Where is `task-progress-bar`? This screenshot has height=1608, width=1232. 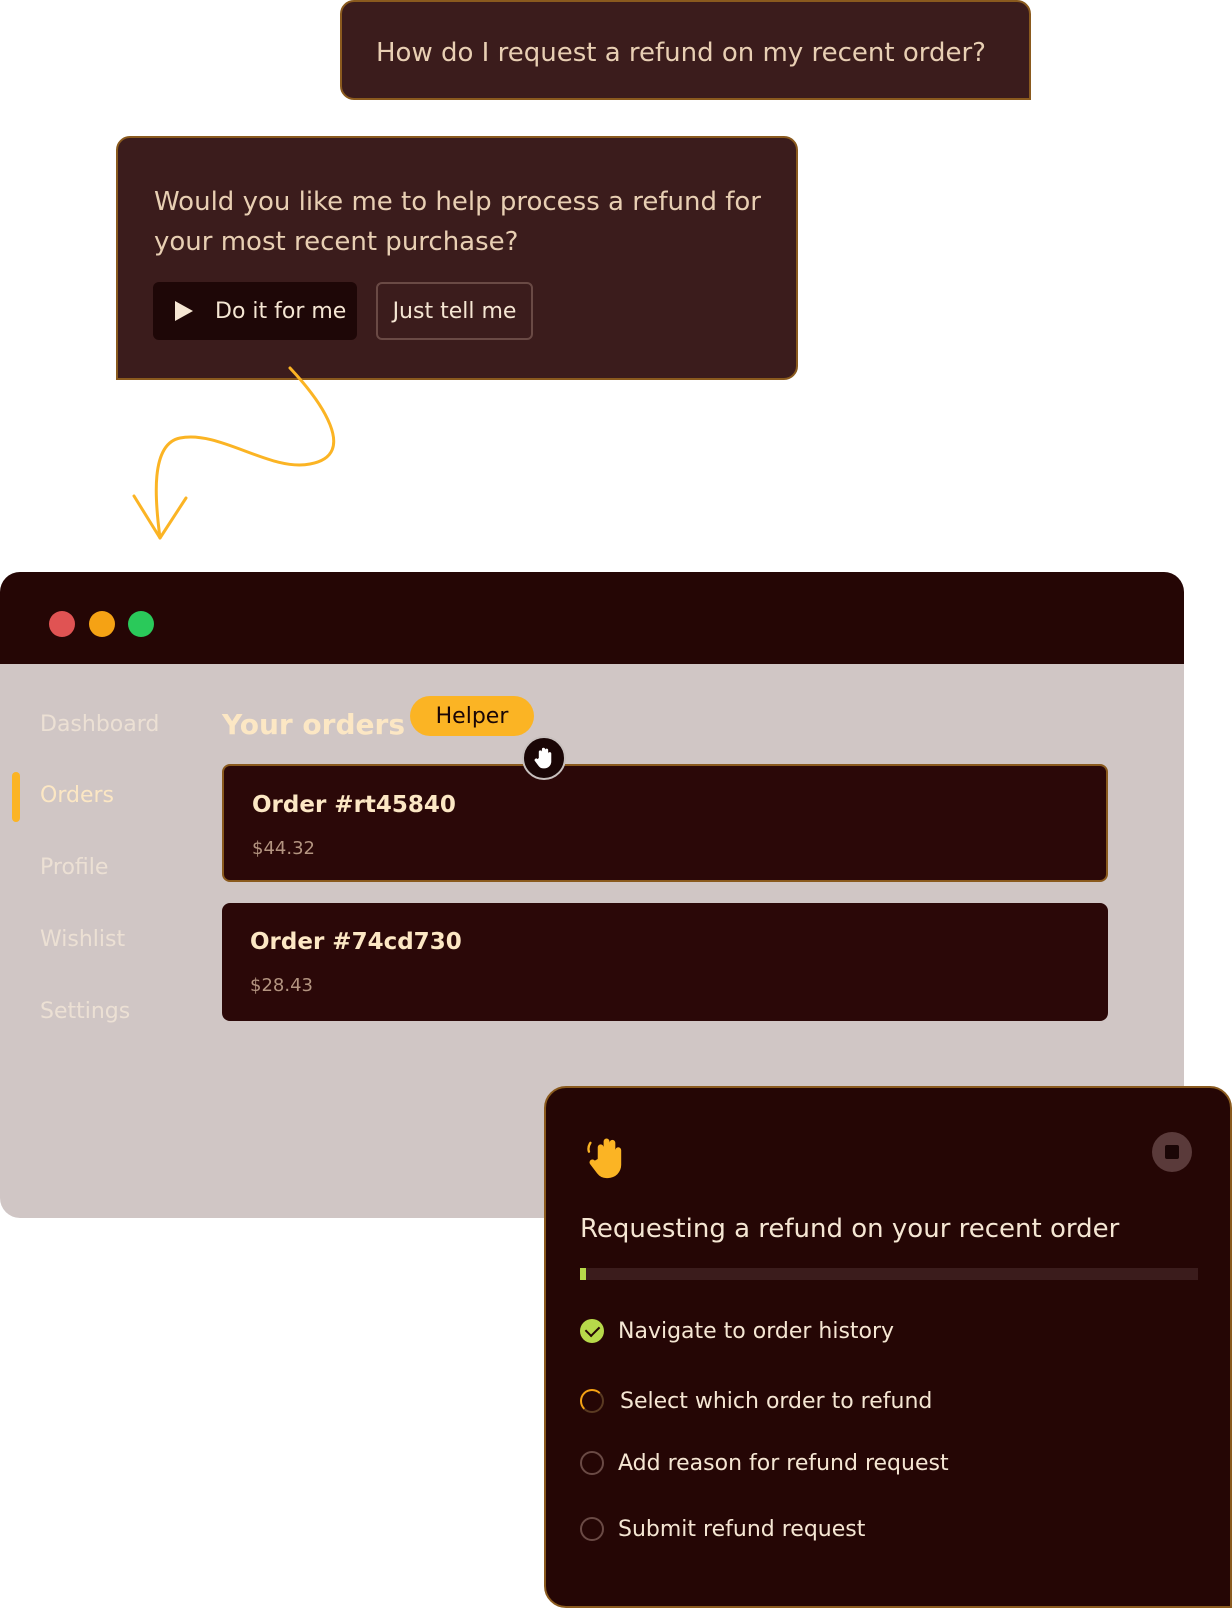
task-progress-bar is located at coordinates (889, 1274).